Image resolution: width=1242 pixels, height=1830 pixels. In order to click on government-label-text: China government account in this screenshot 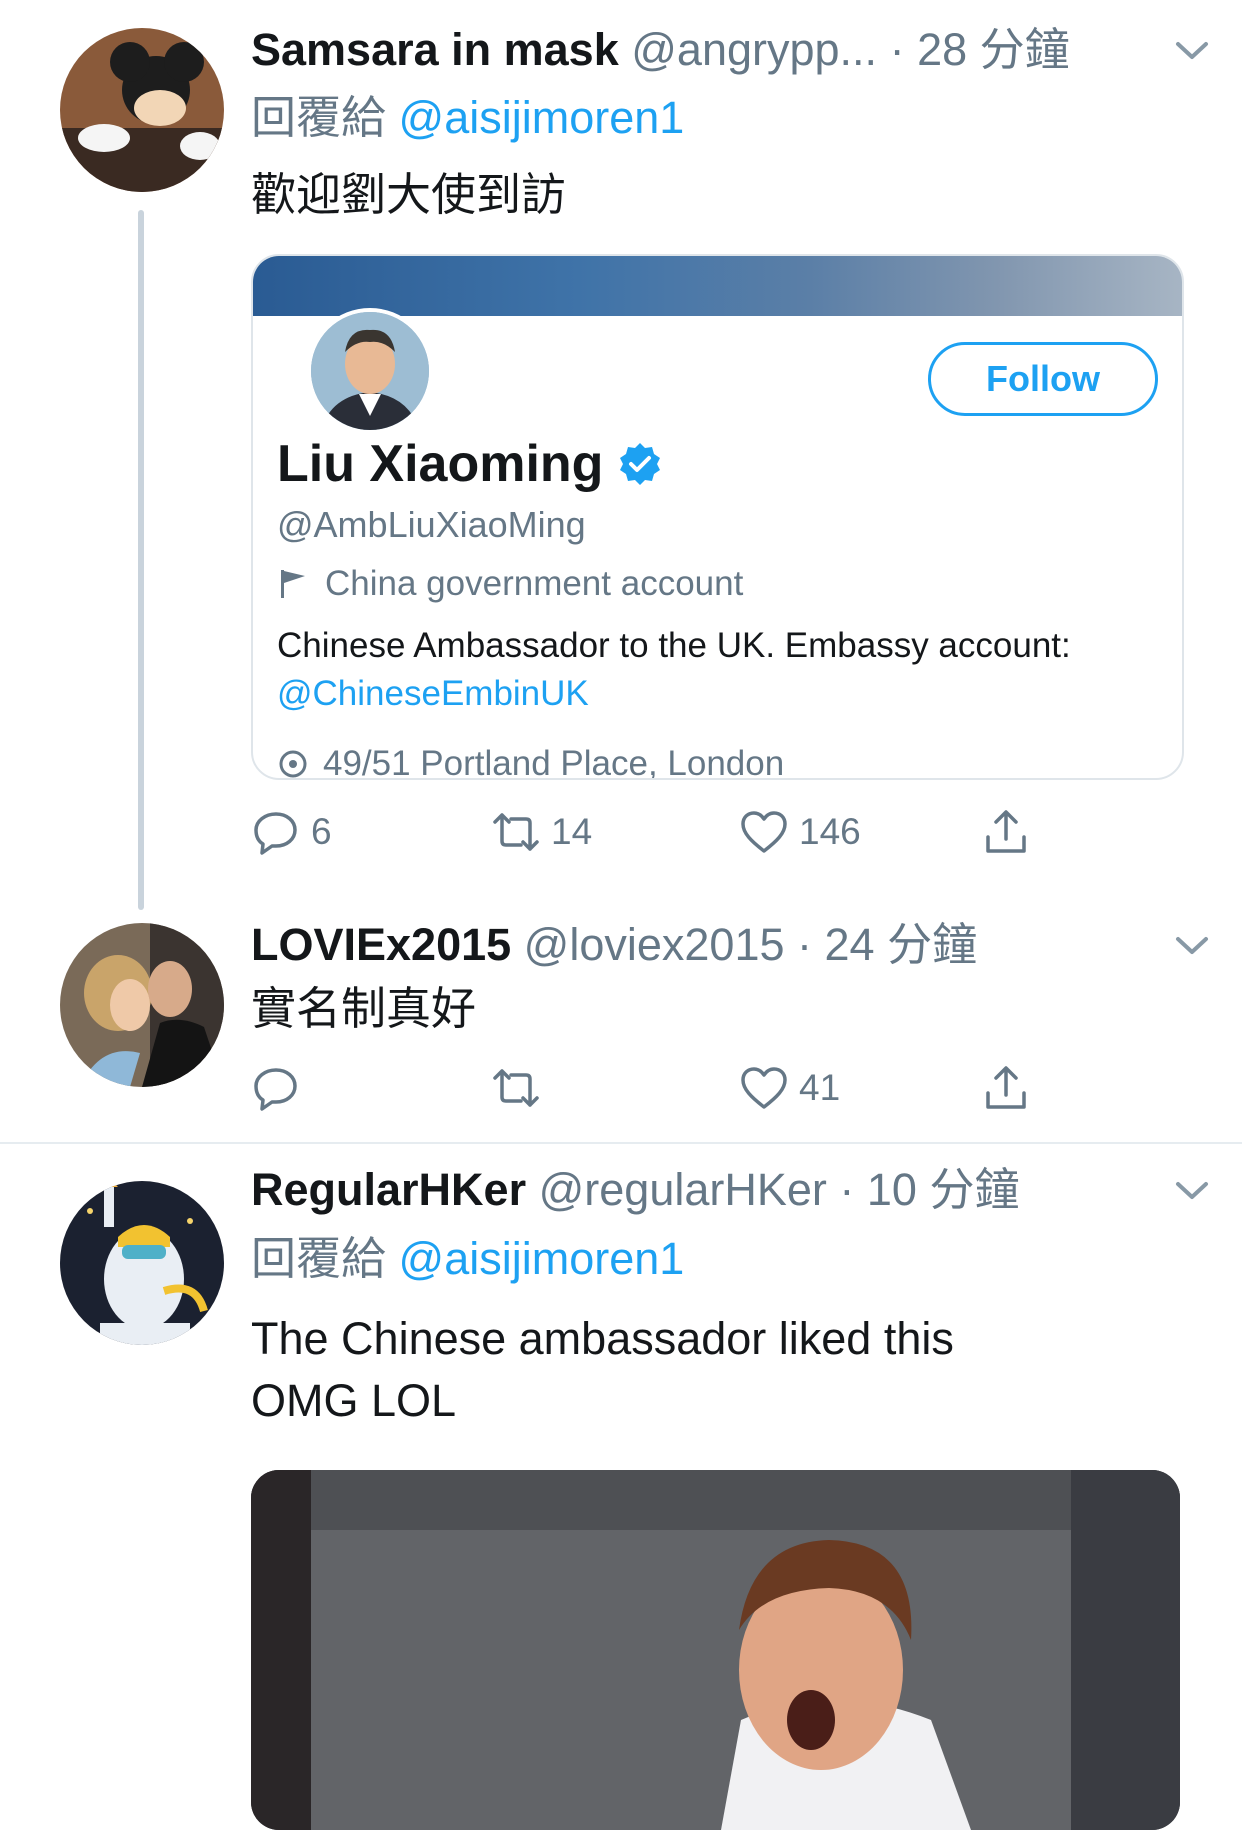, I will do `click(534, 583)`.